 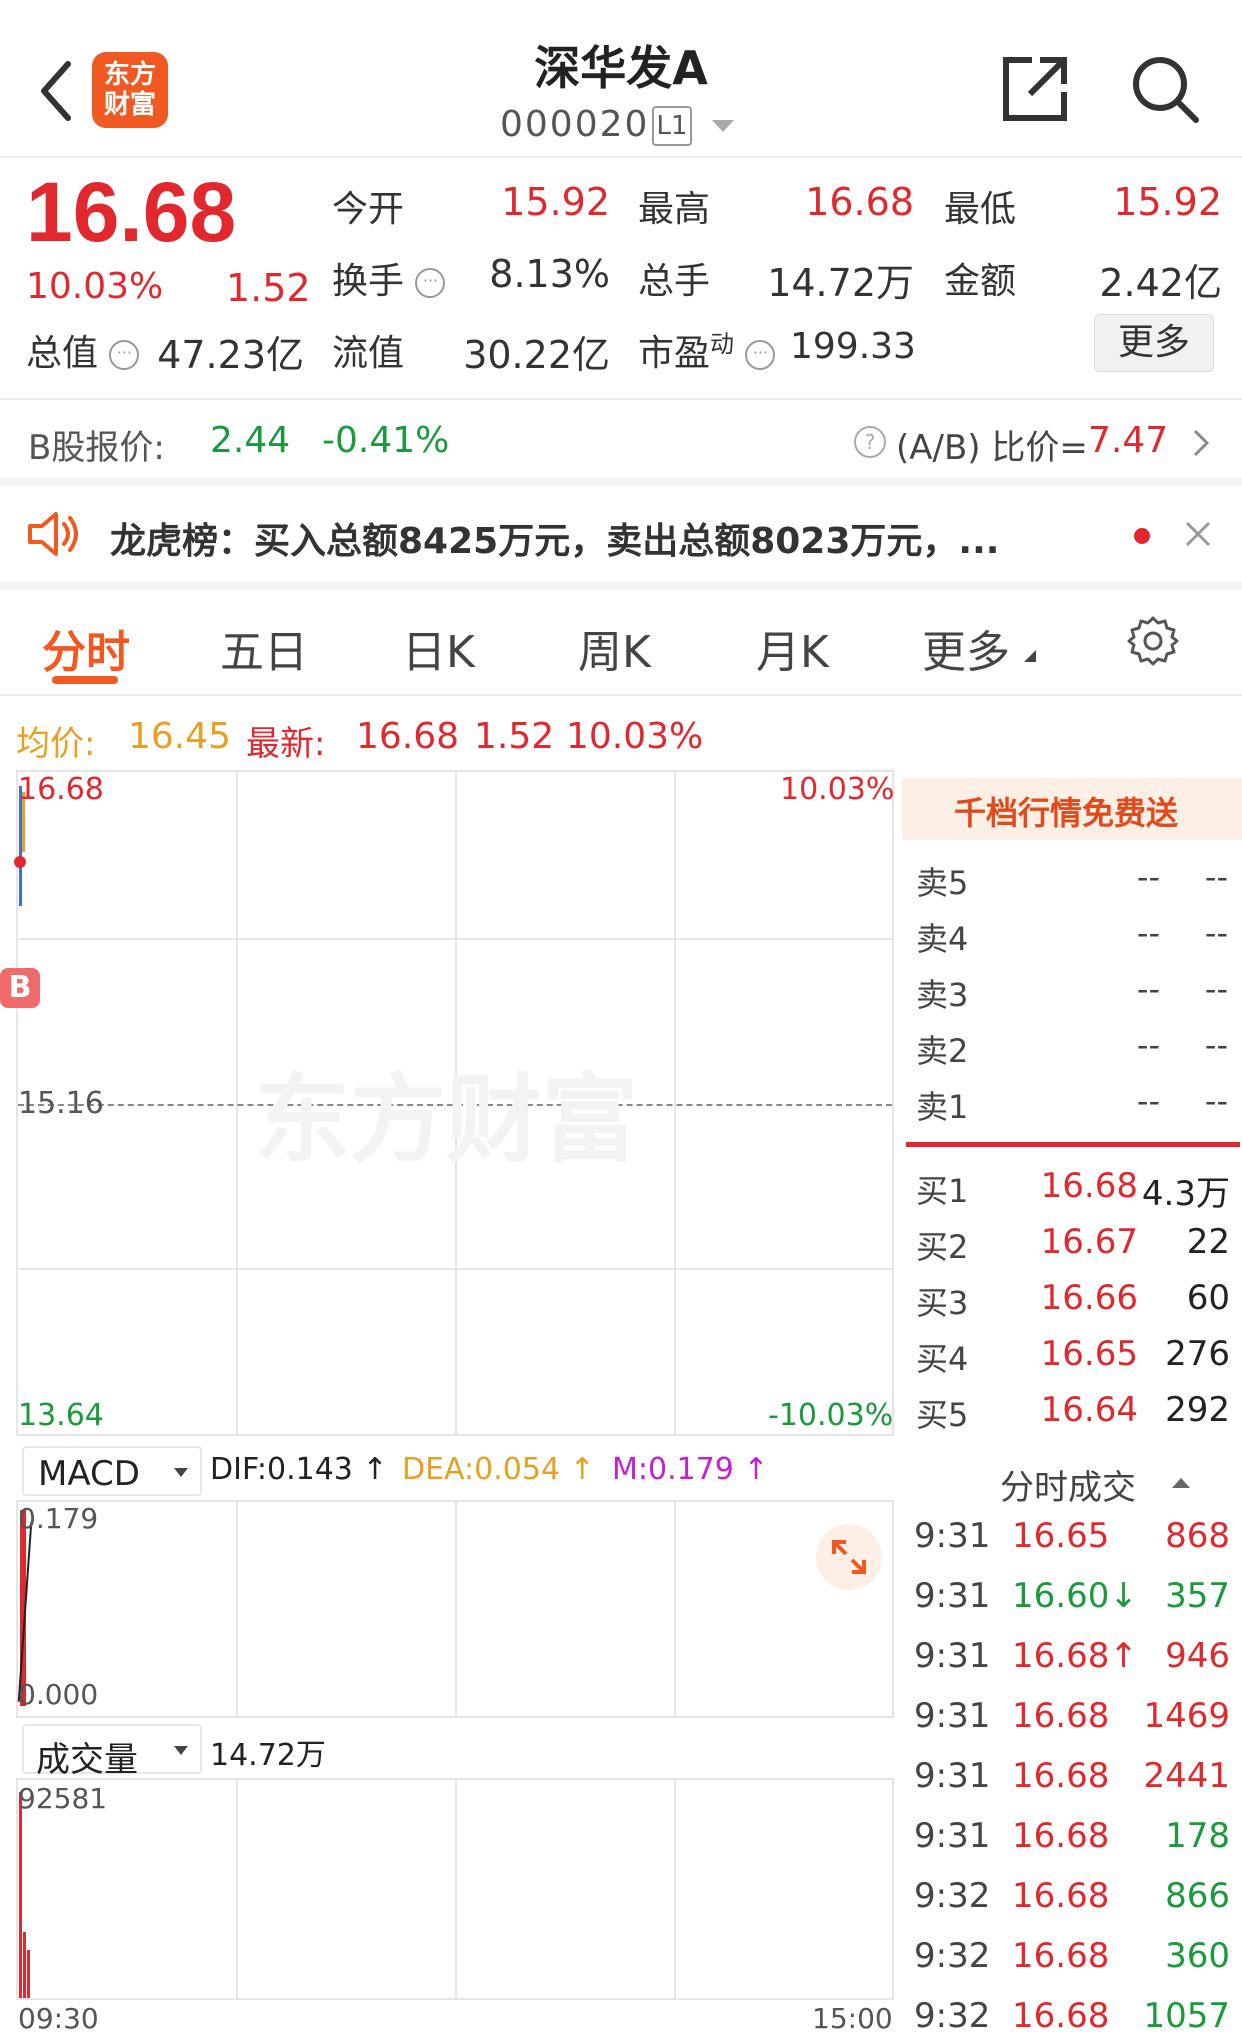 I want to click on ab-ratio-label: (A/B) 比价=, so click(x=992, y=448).